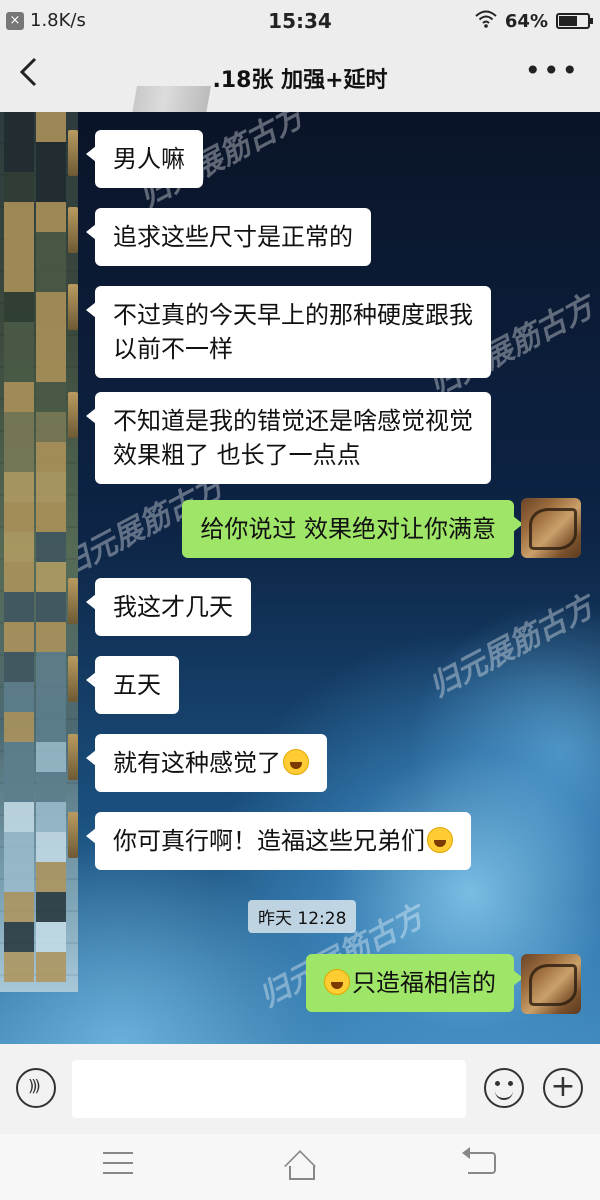  What do you see at coordinates (424, 983) in the screenshot?
I see `message-text: 只造福相信的` at bounding box center [424, 983].